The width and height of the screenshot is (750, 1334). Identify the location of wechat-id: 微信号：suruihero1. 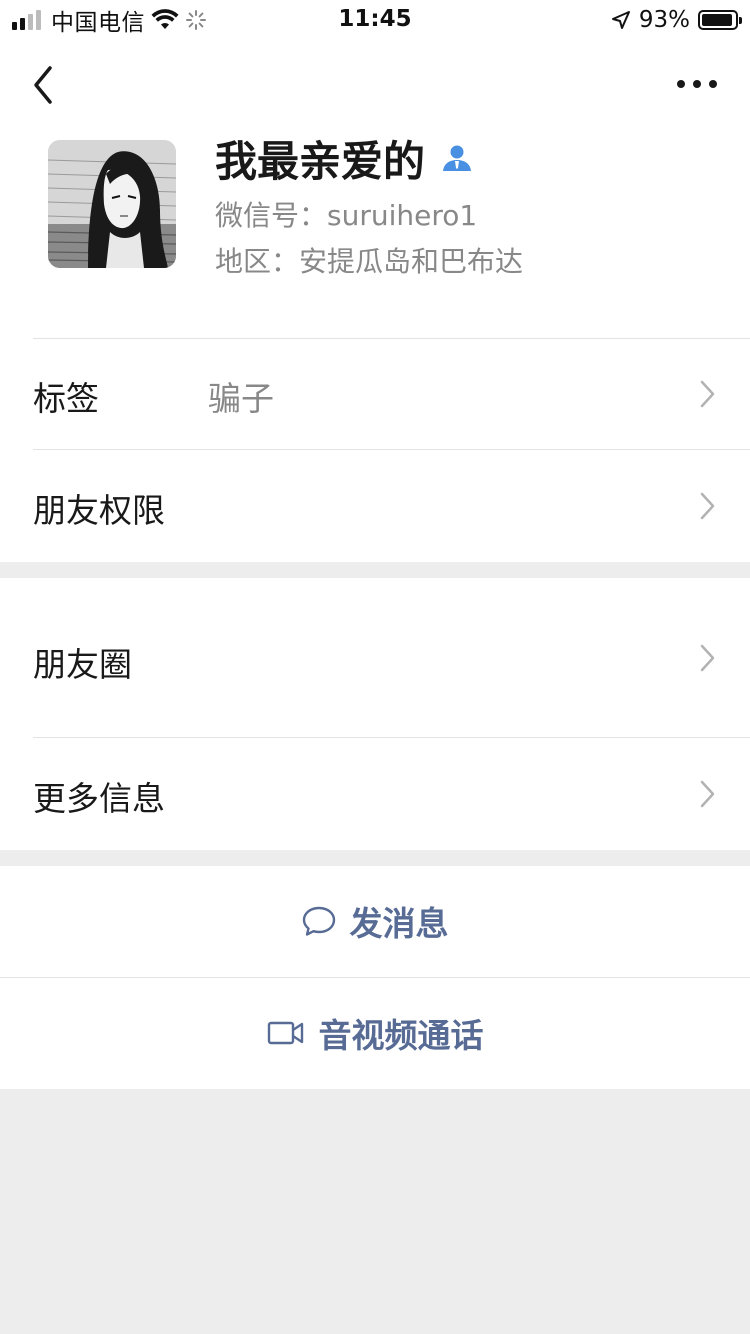
(346, 215).